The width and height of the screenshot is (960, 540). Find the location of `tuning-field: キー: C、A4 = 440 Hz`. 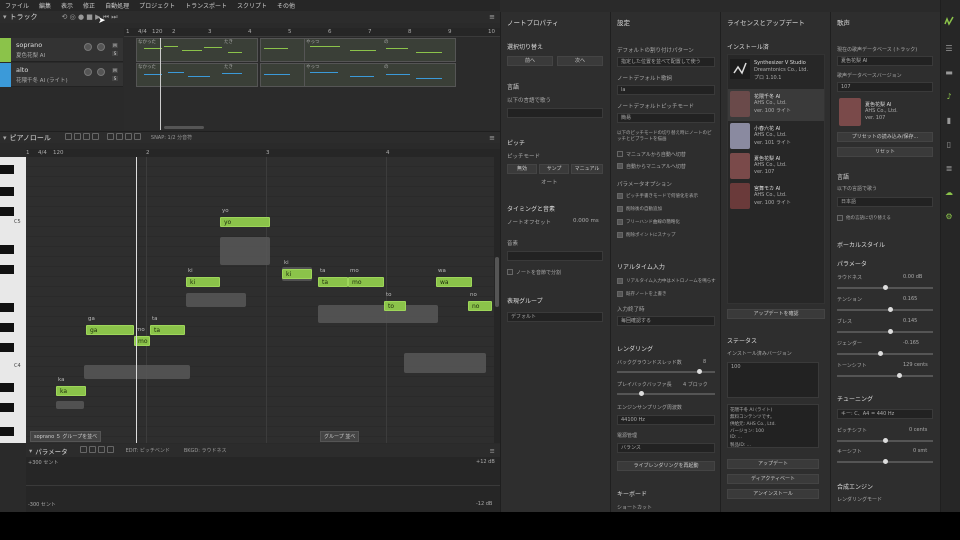

tuning-field: キー: C、A4 = 440 Hz is located at coordinates (885, 414).